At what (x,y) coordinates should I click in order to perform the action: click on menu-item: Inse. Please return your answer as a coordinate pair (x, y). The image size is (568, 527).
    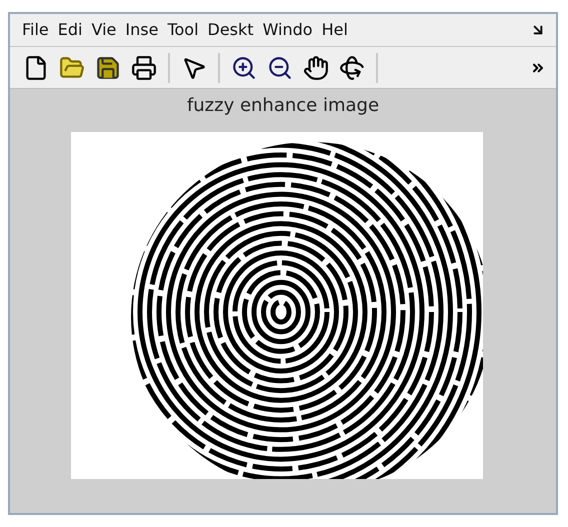
    Looking at the image, I should click on (141, 30).